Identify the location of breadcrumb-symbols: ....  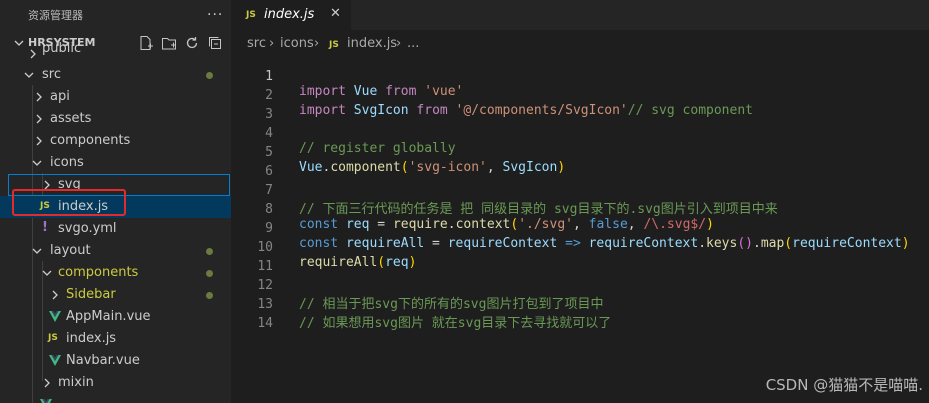
(413, 43).